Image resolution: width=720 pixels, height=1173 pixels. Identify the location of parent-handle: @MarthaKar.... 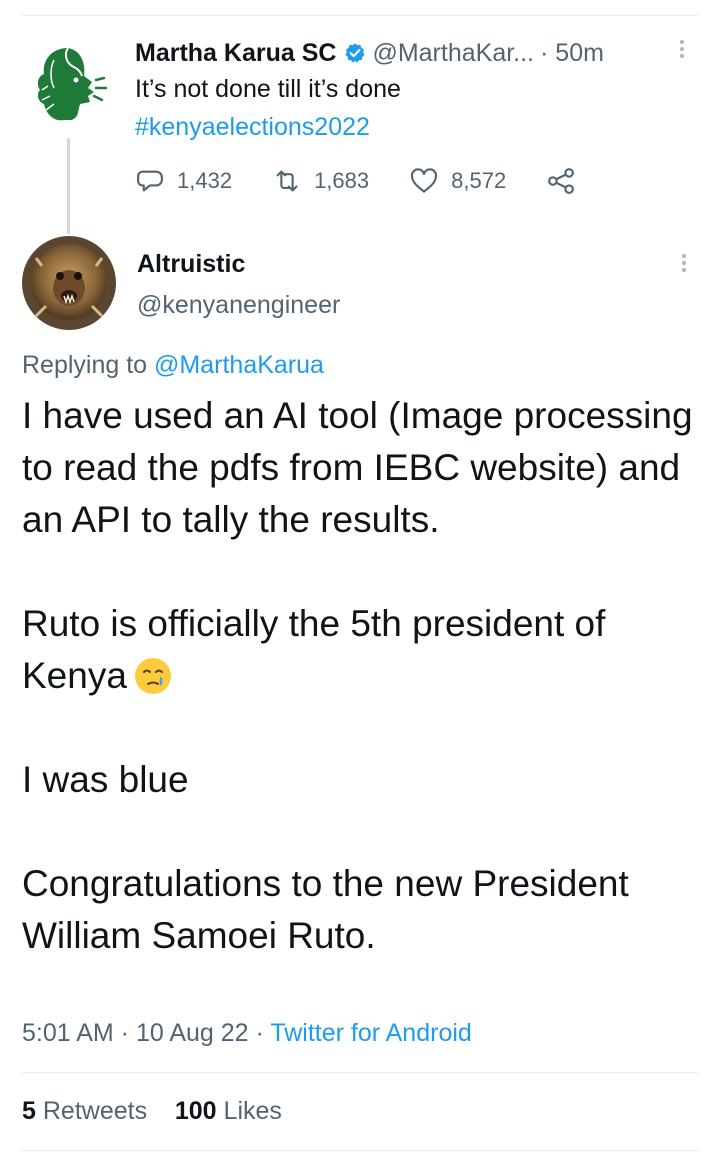
(453, 53).